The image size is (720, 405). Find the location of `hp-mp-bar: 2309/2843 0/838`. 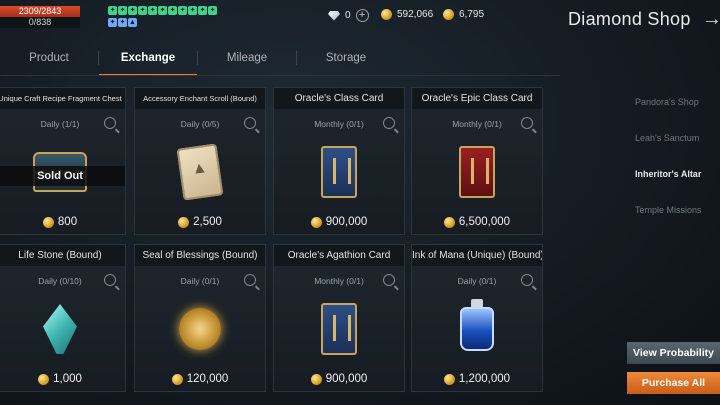

hp-mp-bar: 2309/2843 0/838 is located at coordinates (40, 17).